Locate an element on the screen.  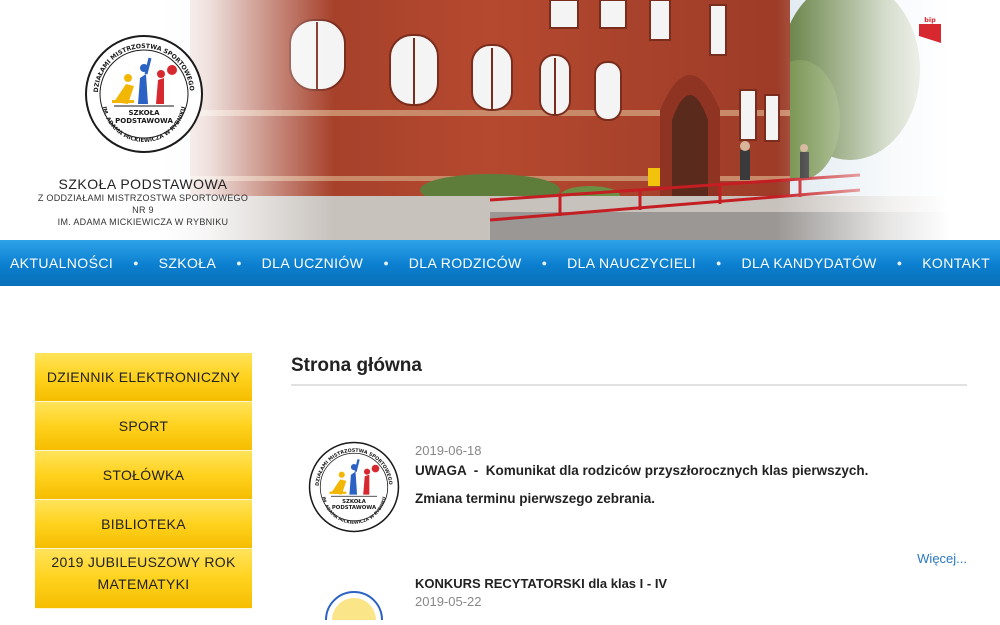
news-headline: KONKURS RECYTATORSKI dla klas I - IV is located at coordinates (541, 583).